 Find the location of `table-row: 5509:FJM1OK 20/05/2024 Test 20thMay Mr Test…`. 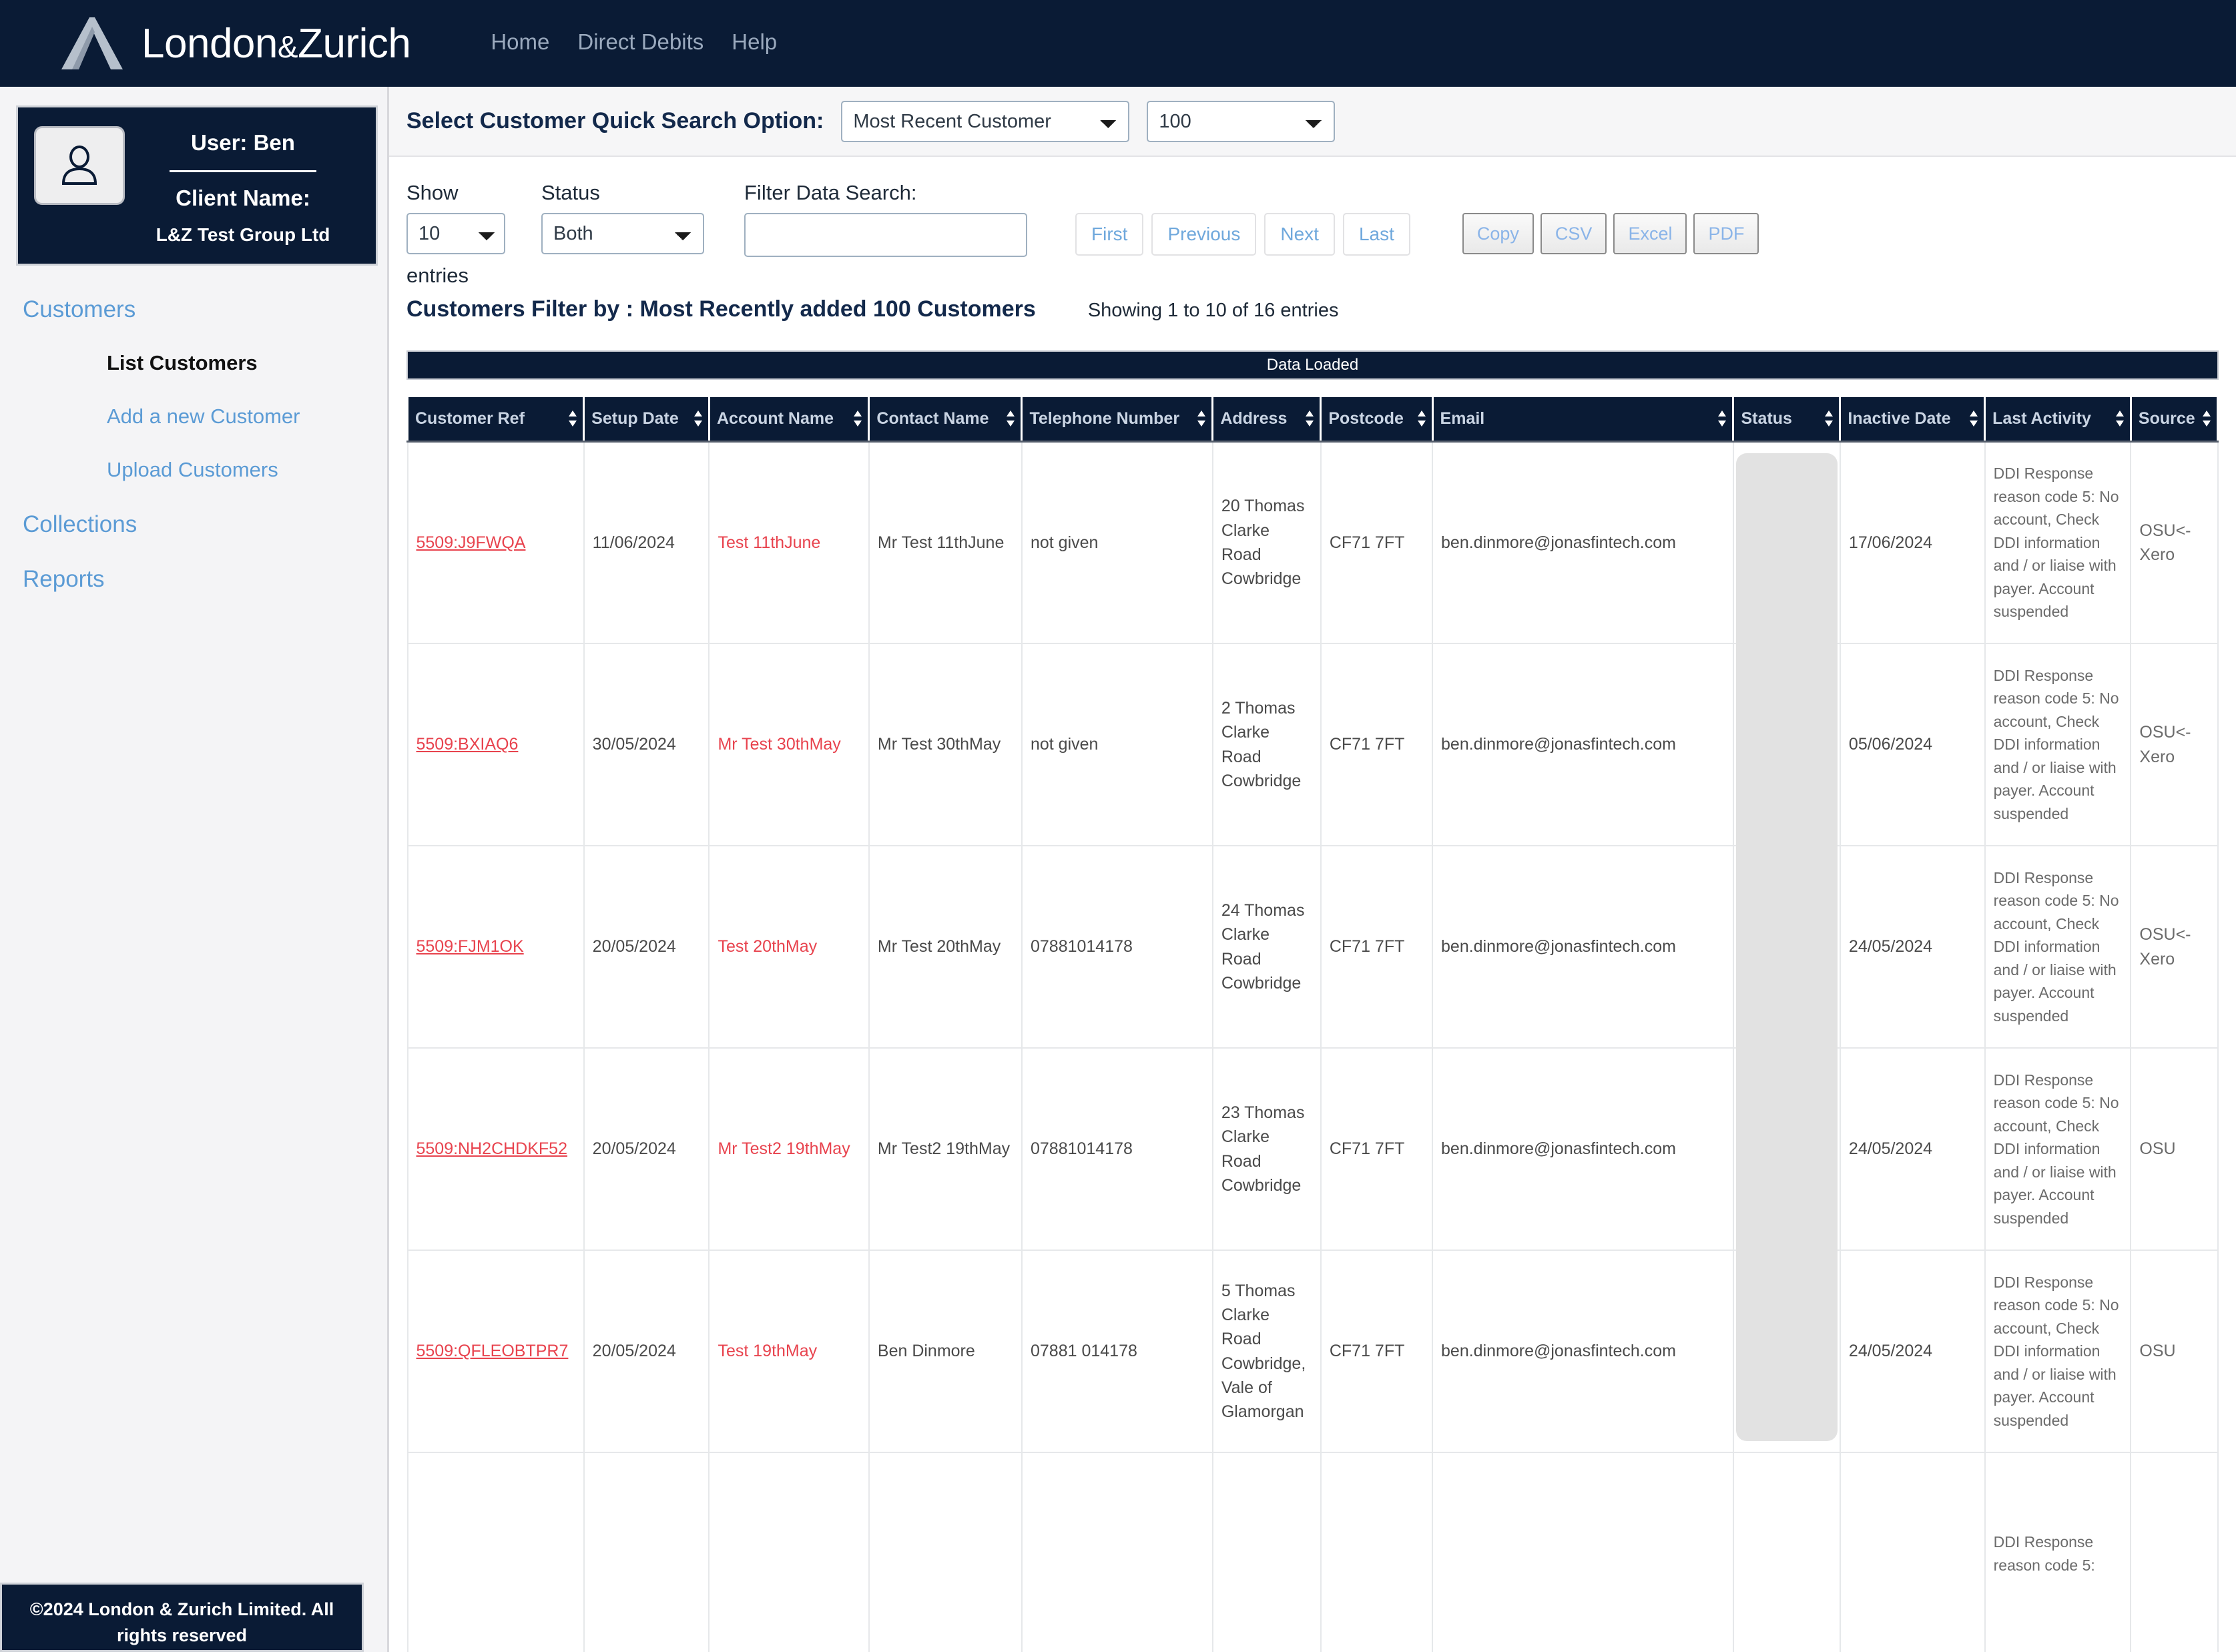

table-row: 5509:FJM1OK 20/05/2024 Test 20thMay Mr Test… is located at coordinates (1313, 947).